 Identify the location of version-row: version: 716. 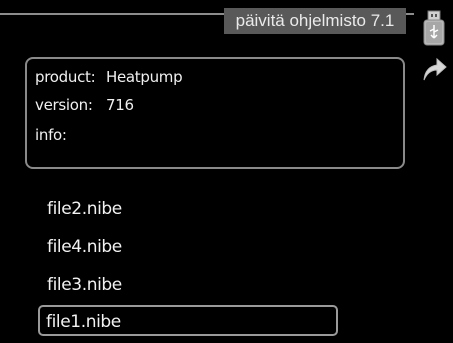
(84, 105).